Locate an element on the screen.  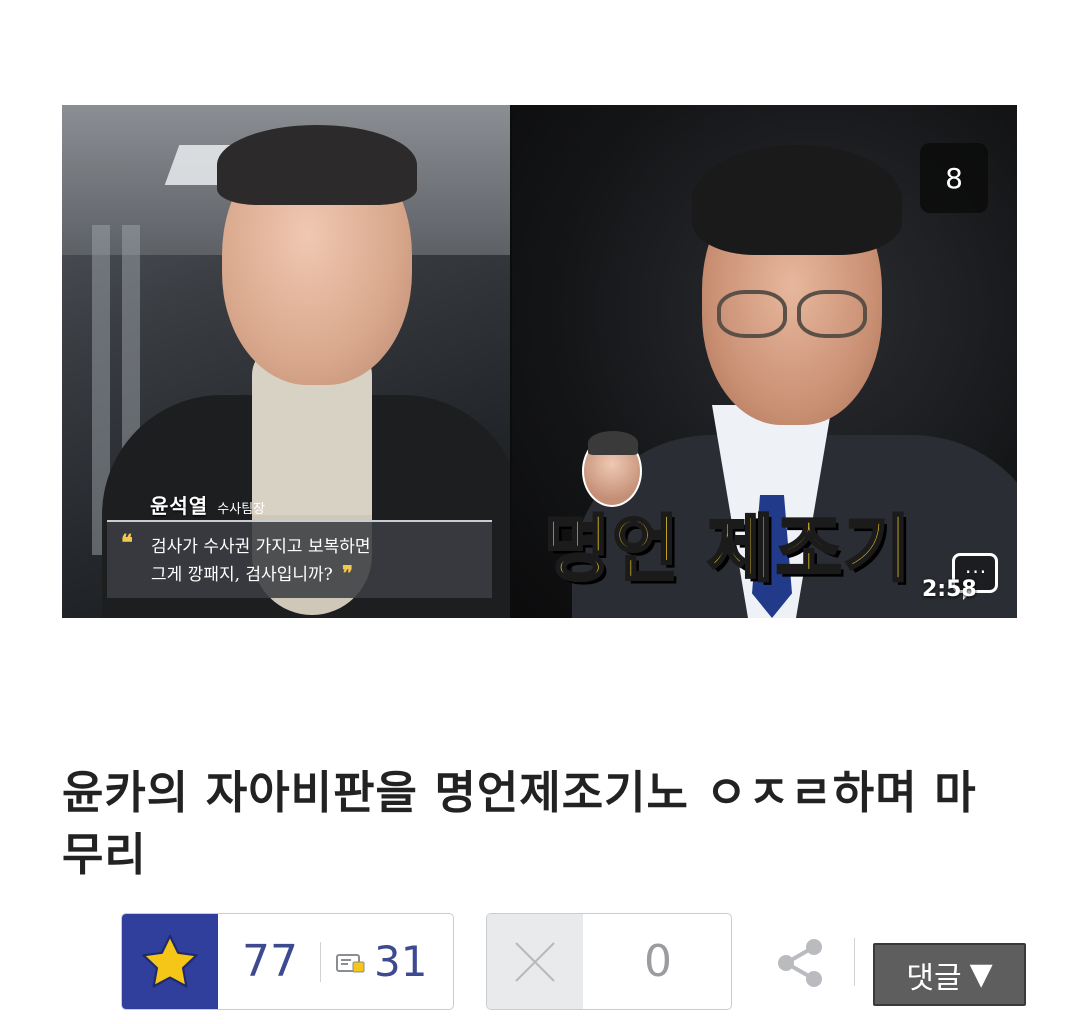
comment-button-label: 댓글 is located at coordinates (934, 978).